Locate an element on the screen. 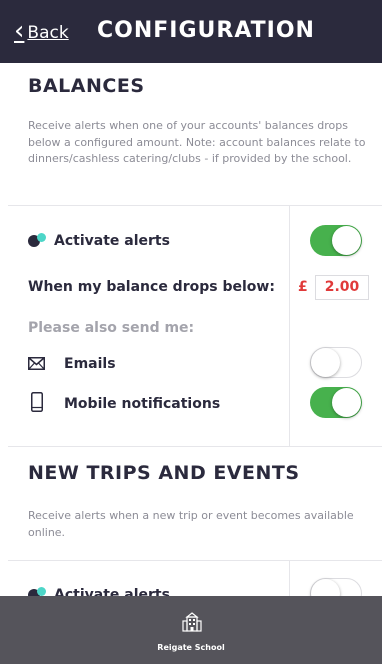 This screenshot has height=664, width=382. trips-section-title: NEW TRIPS AND EVENTS is located at coordinates (164, 473).